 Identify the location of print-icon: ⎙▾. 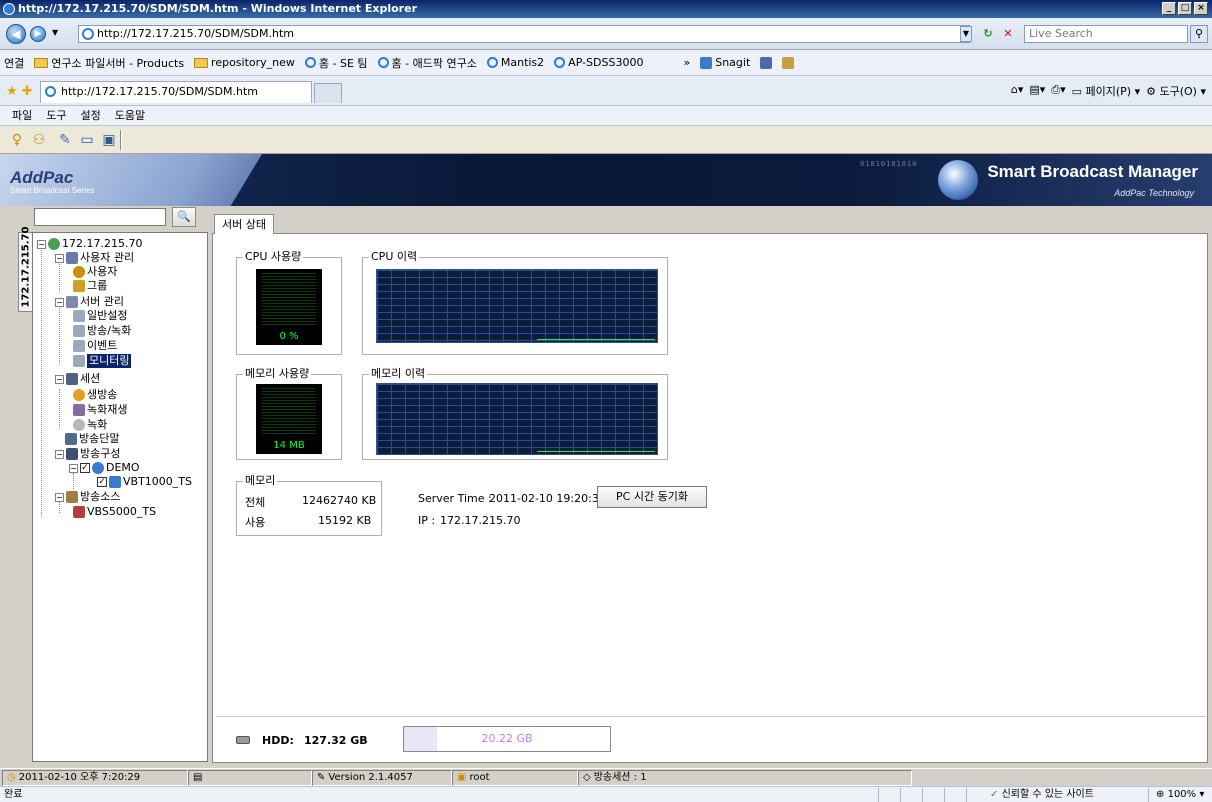
(1058, 91).